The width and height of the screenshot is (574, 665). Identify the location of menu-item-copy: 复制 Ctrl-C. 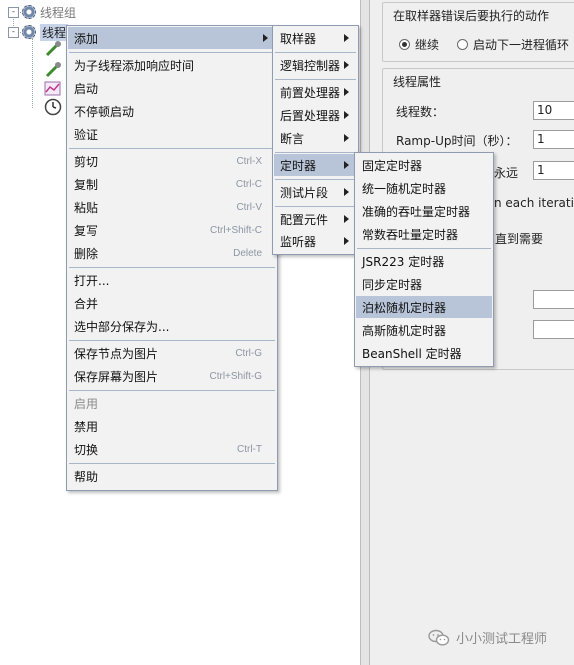
(172, 184).